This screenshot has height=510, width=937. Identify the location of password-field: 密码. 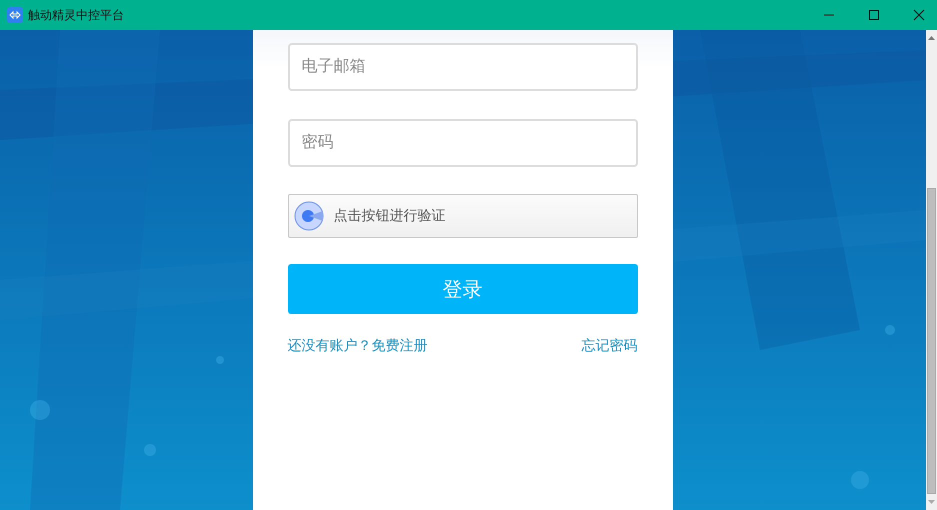
(463, 143).